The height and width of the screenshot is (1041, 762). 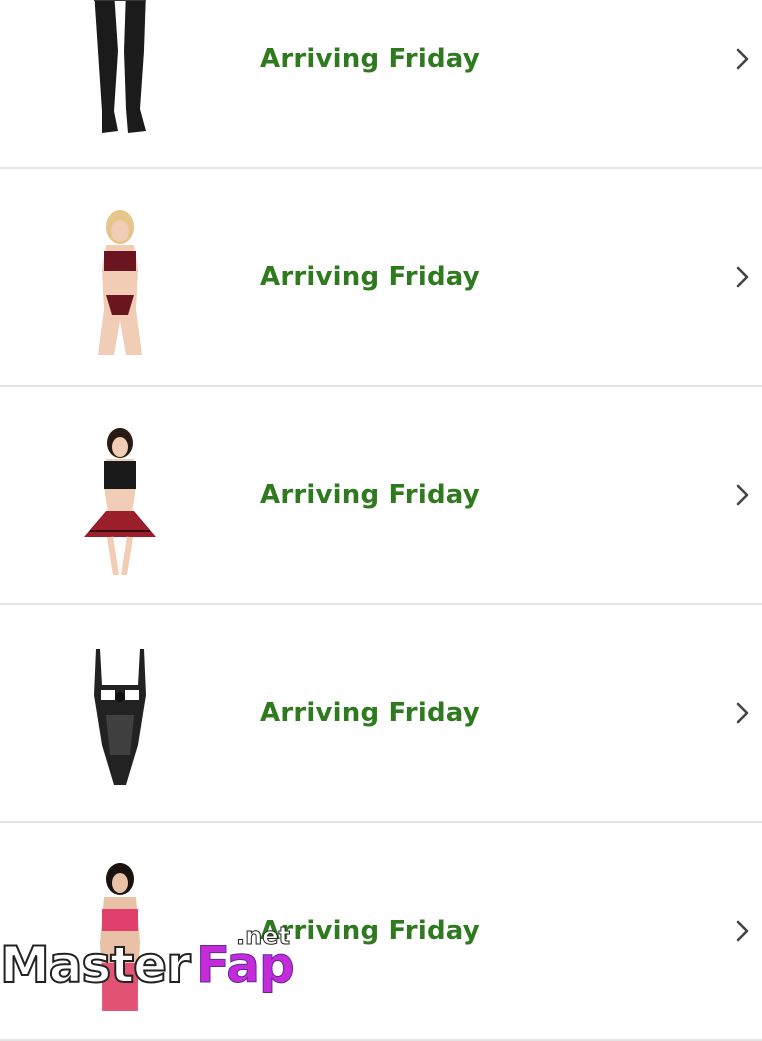 I want to click on watermark-logo: Master Fap .net, so click(x=160, y=959).